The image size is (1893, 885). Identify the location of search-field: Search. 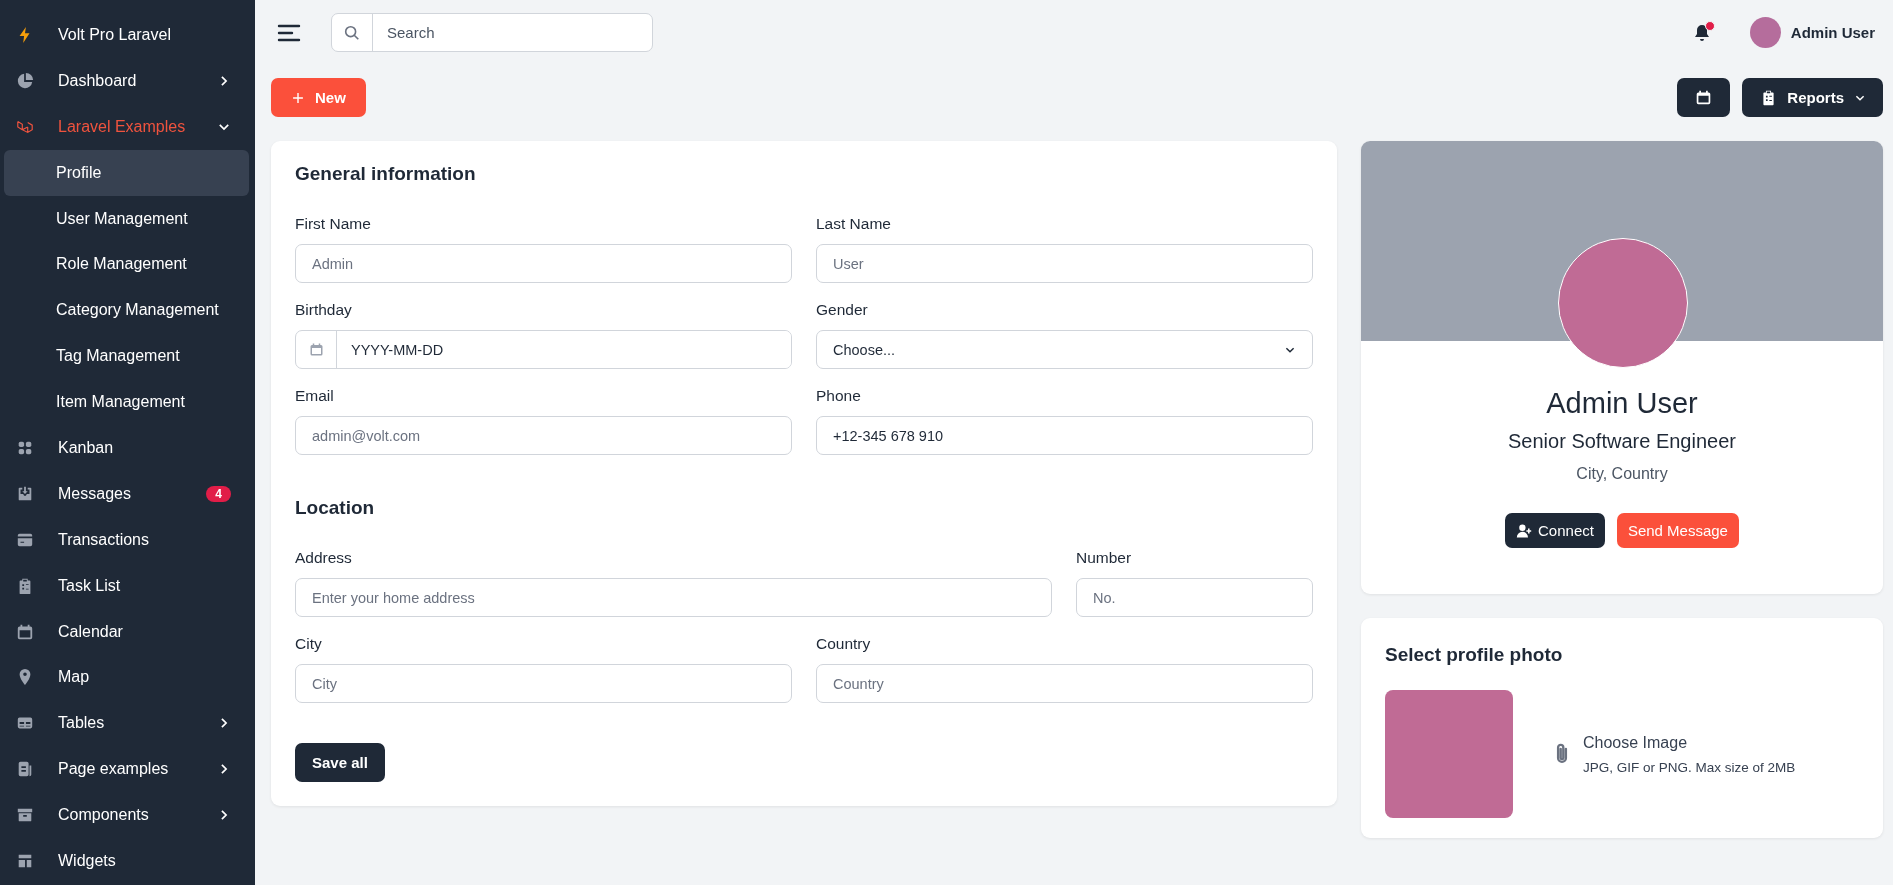
(492, 32).